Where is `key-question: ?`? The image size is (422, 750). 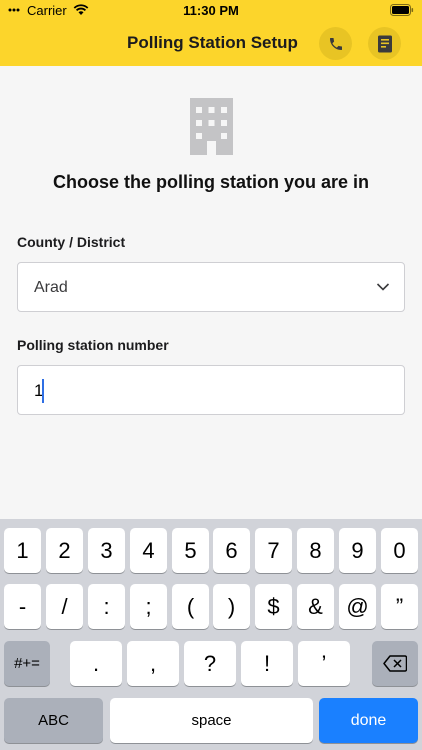 key-question: ? is located at coordinates (210, 663).